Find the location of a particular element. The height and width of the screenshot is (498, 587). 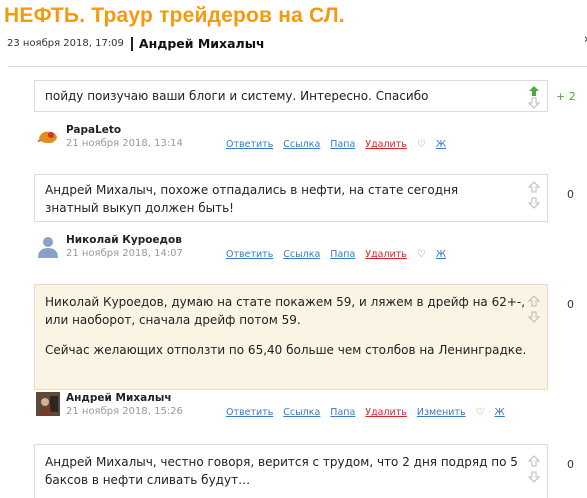

divider is located at coordinates (297, 66).